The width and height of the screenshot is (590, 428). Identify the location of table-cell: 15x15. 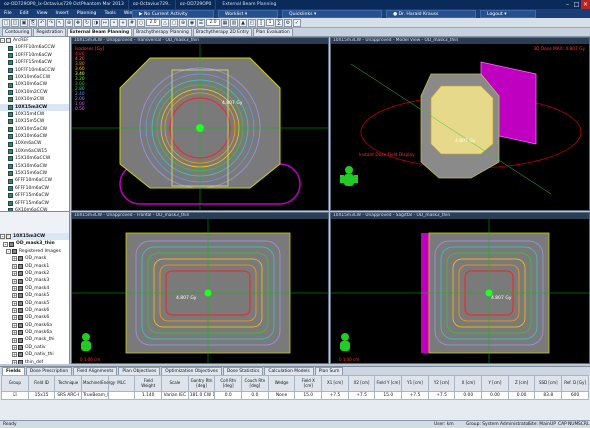
(41, 395).